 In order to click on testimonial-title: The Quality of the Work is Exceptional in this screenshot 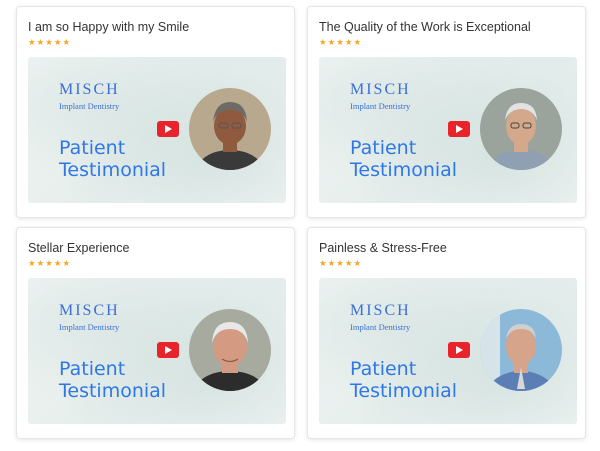, I will do `click(425, 27)`.